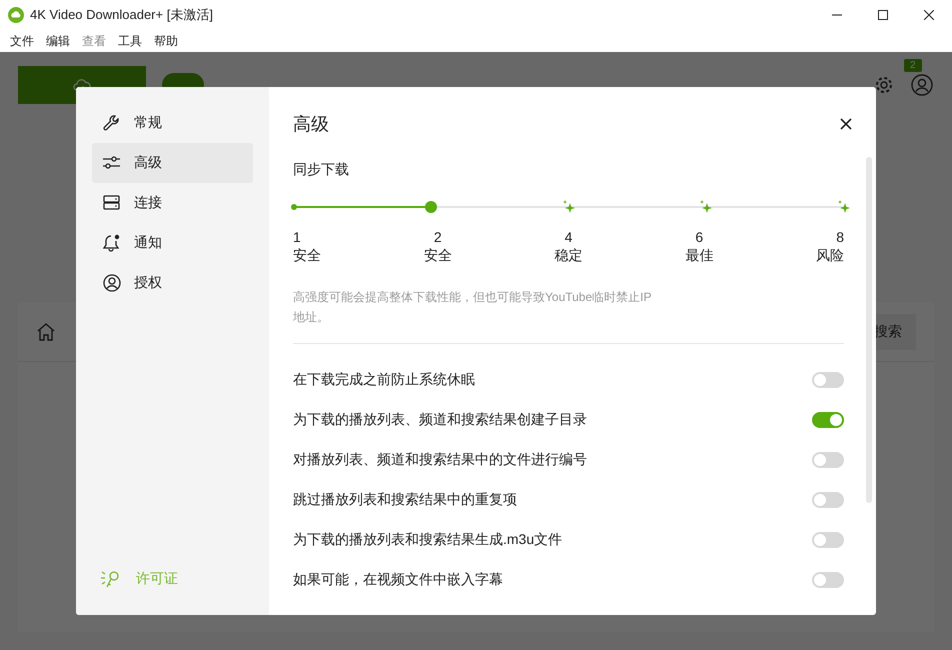 Image resolution: width=952 pixels, height=650 pixels. What do you see at coordinates (699, 237) in the screenshot?
I see `stop-value: 6` at bounding box center [699, 237].